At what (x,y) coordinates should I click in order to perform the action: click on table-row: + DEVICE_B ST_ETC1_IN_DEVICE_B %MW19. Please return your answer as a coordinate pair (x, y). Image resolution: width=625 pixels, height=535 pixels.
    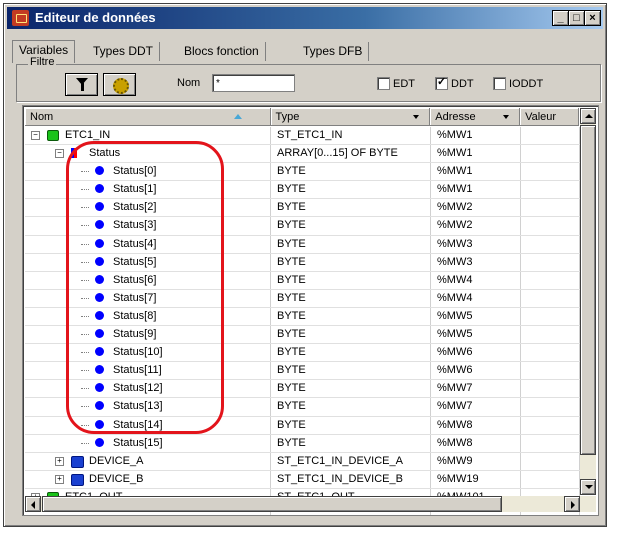
    Looking at the image, I should click on (302, 479).